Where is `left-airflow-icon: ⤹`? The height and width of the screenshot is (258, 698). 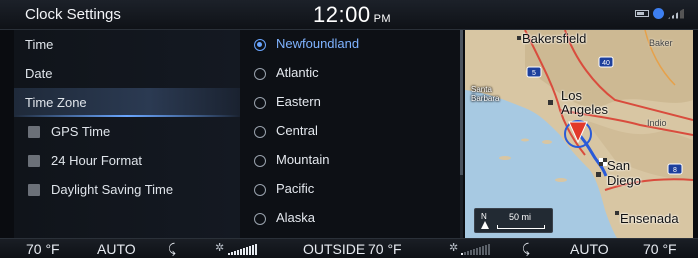
left-airflow-icon: ⤹ is located at coordinates (172, 249).